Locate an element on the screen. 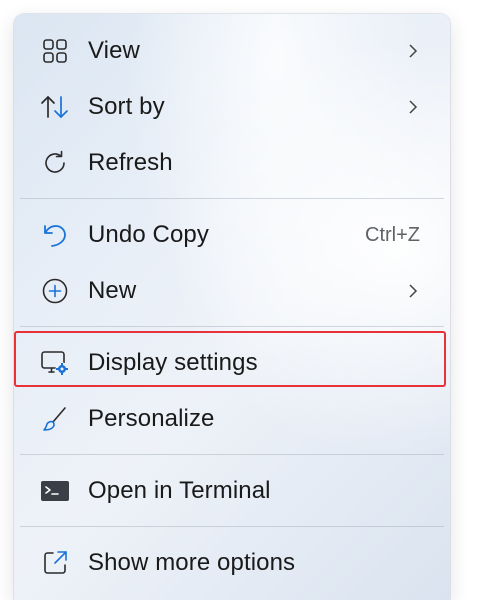 The height and width of the screenshot is (600, 497). share-external-icon is located at coordinates (55, 563).